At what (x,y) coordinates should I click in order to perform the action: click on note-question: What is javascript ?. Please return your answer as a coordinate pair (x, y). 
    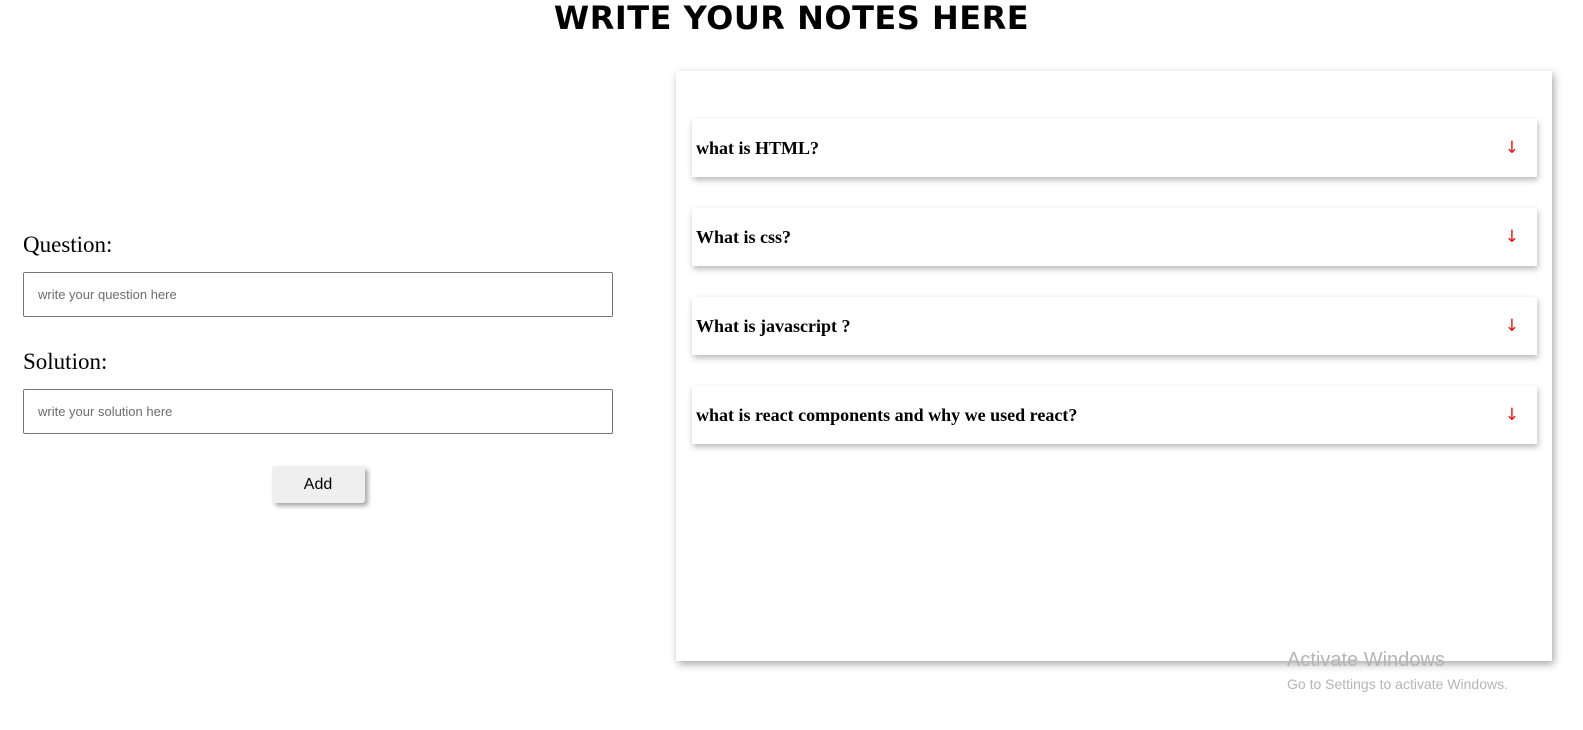
    Looking at the image, I should click on (773, 325).